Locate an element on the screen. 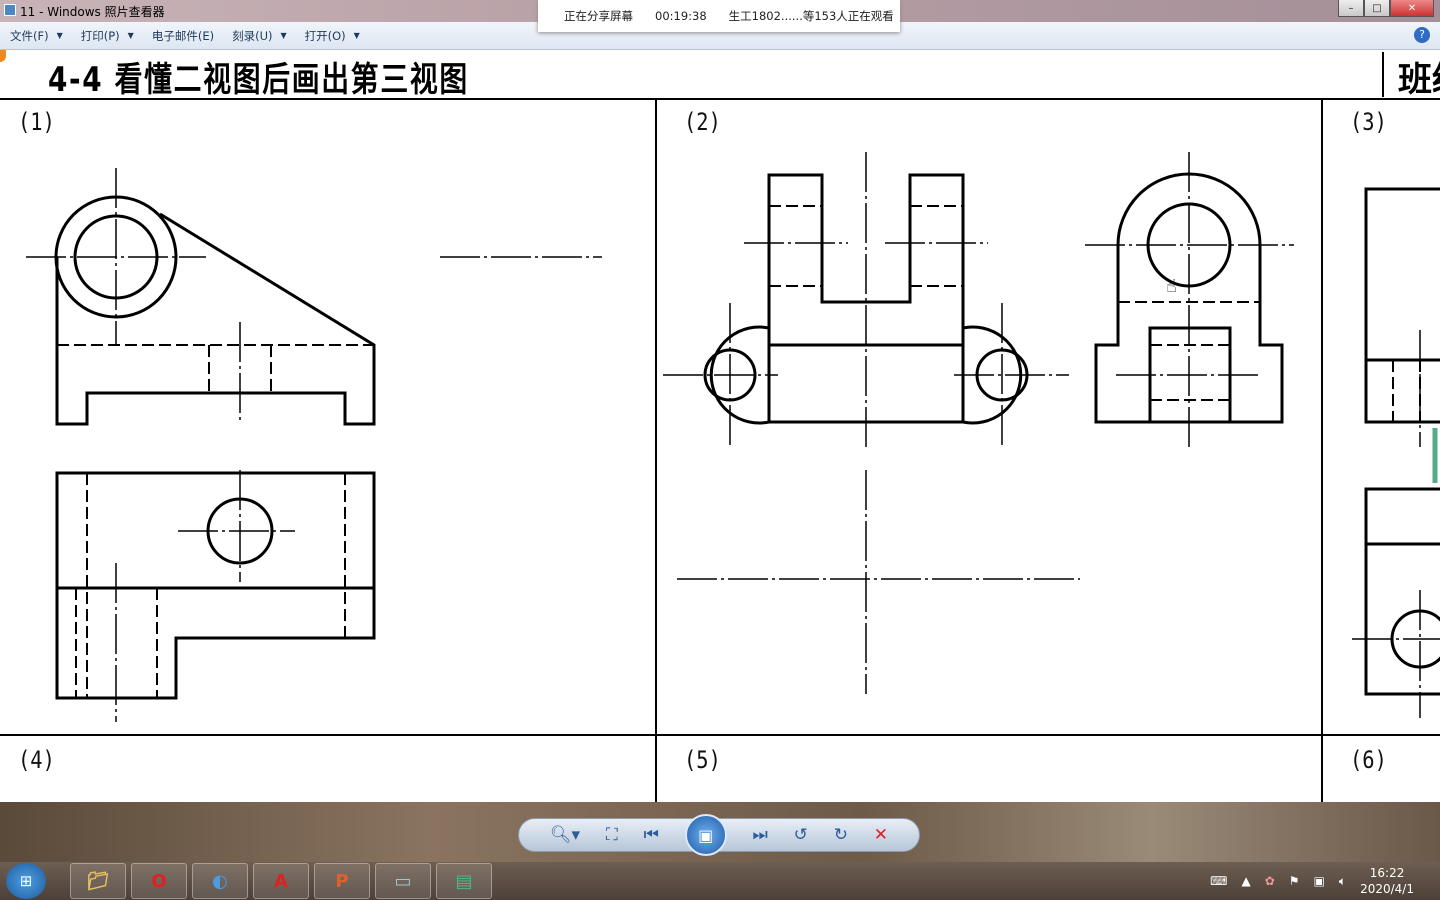  share-timer: 00:19:38 is located at coordinates (681, 16).